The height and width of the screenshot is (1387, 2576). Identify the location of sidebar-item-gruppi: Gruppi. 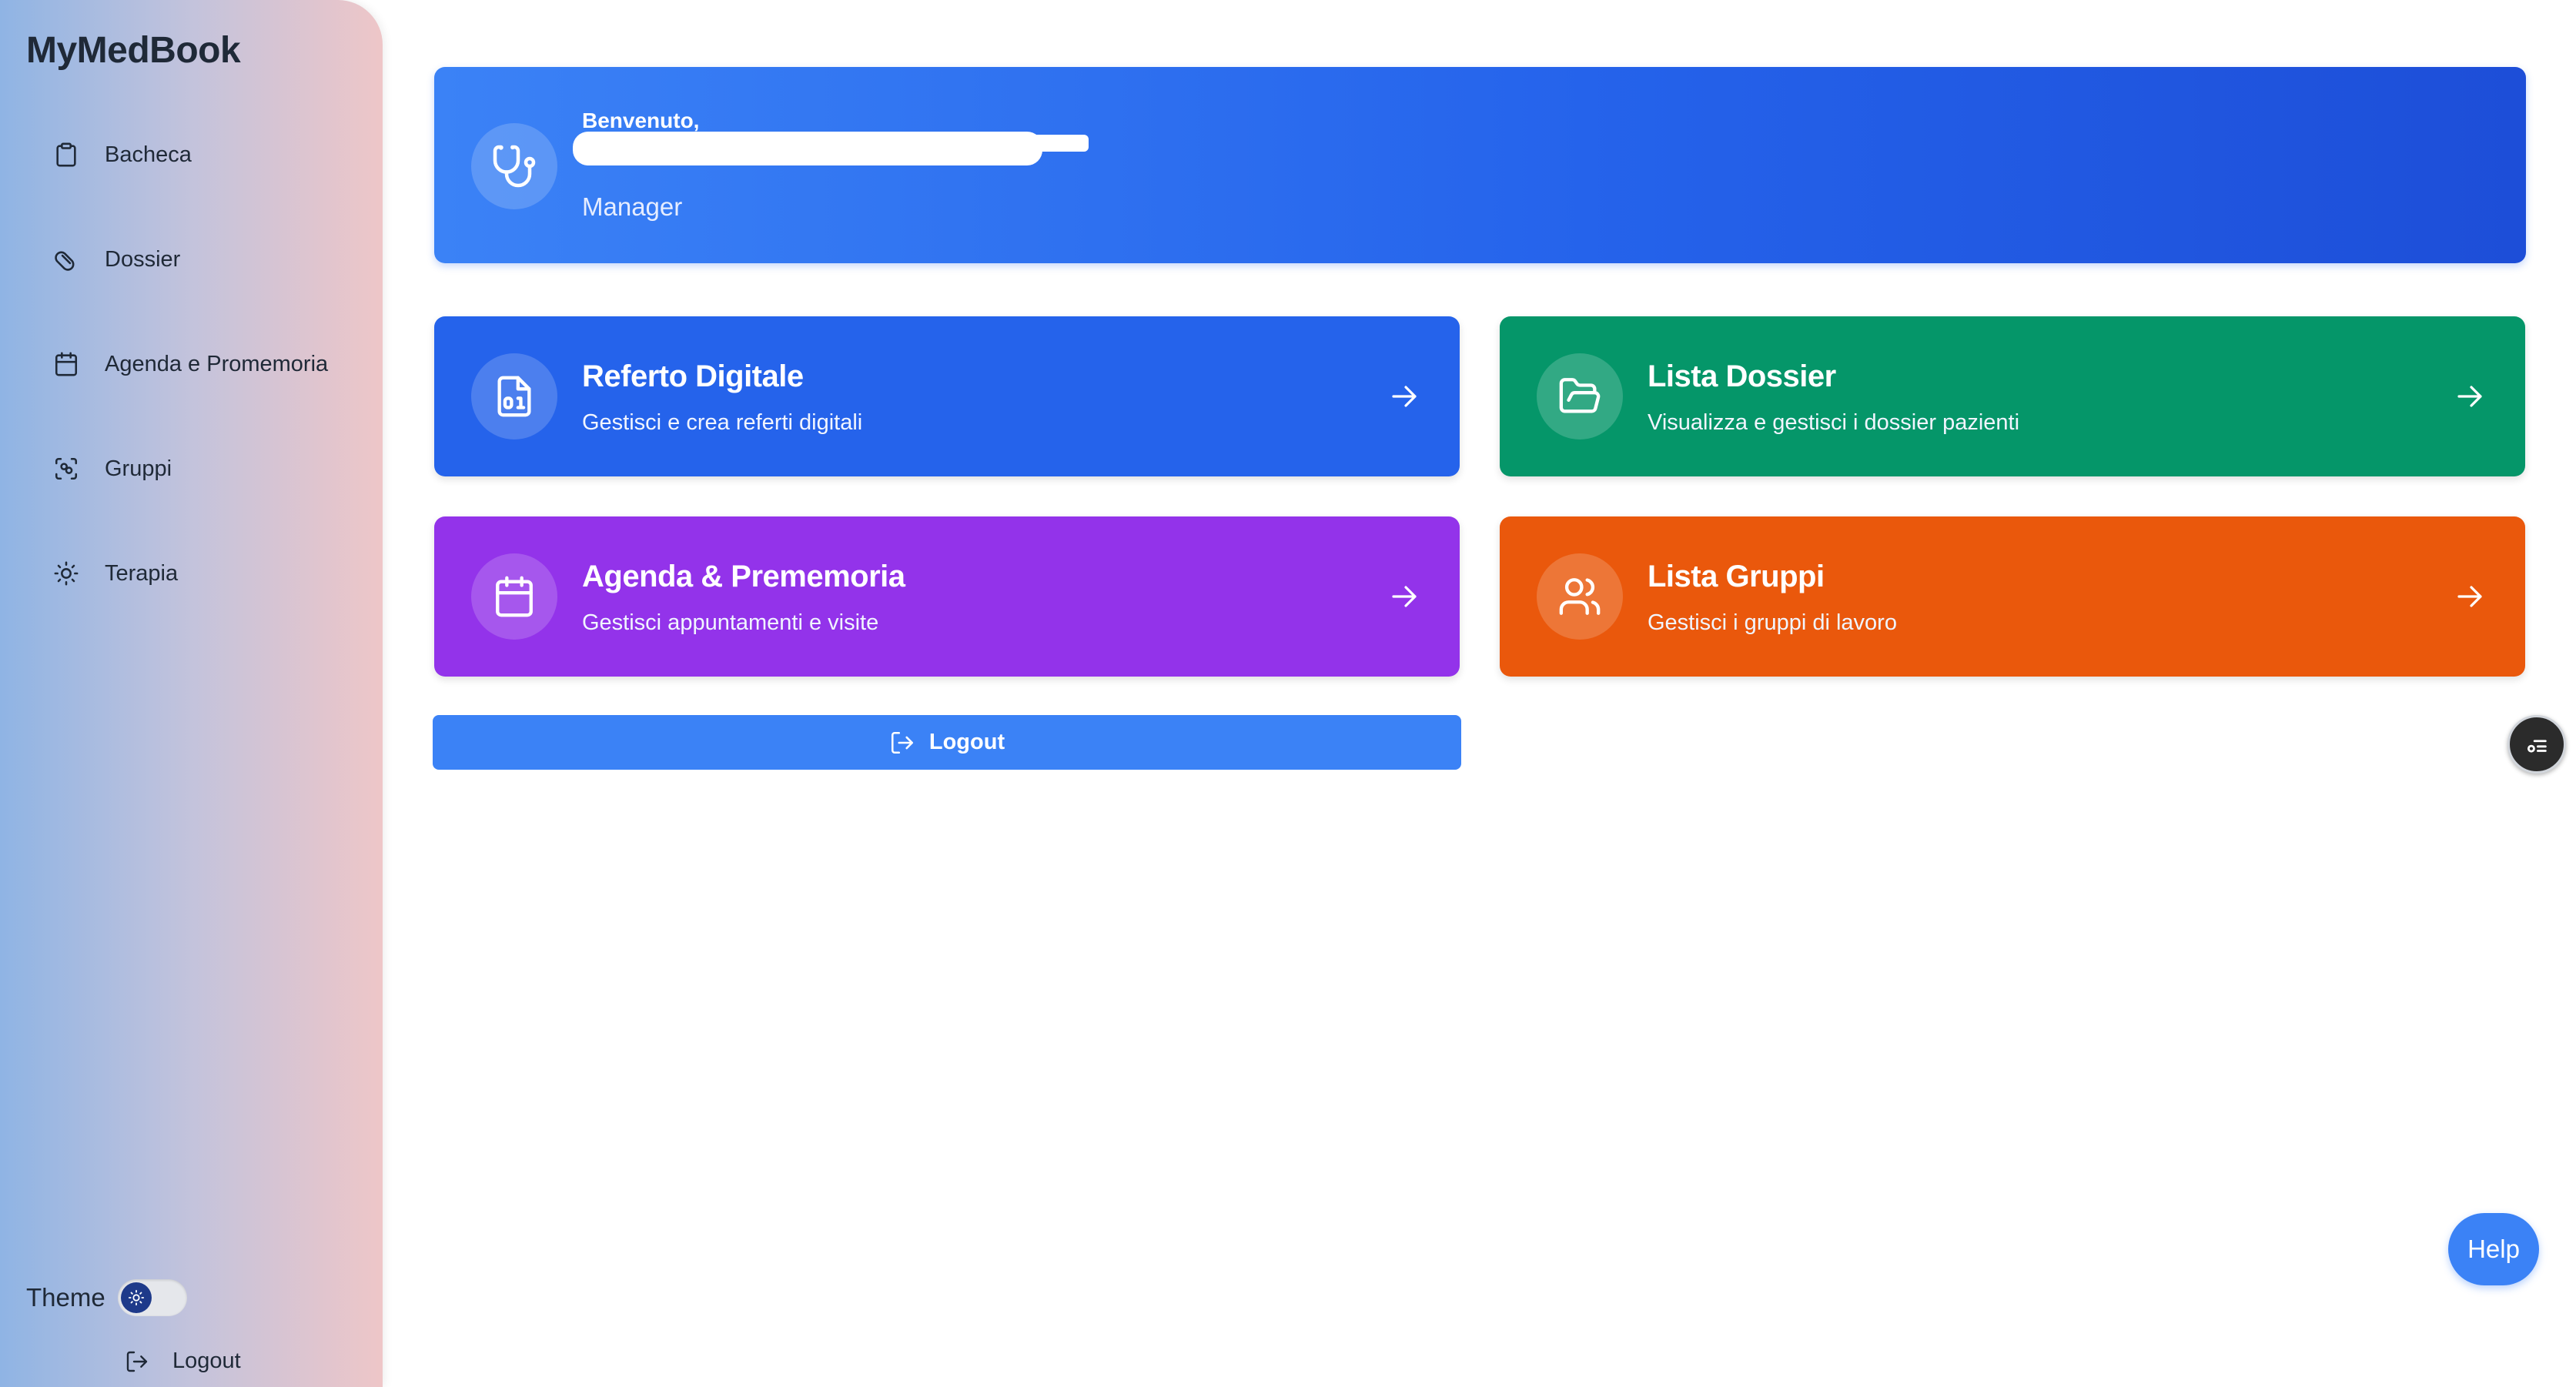
(110, 469).